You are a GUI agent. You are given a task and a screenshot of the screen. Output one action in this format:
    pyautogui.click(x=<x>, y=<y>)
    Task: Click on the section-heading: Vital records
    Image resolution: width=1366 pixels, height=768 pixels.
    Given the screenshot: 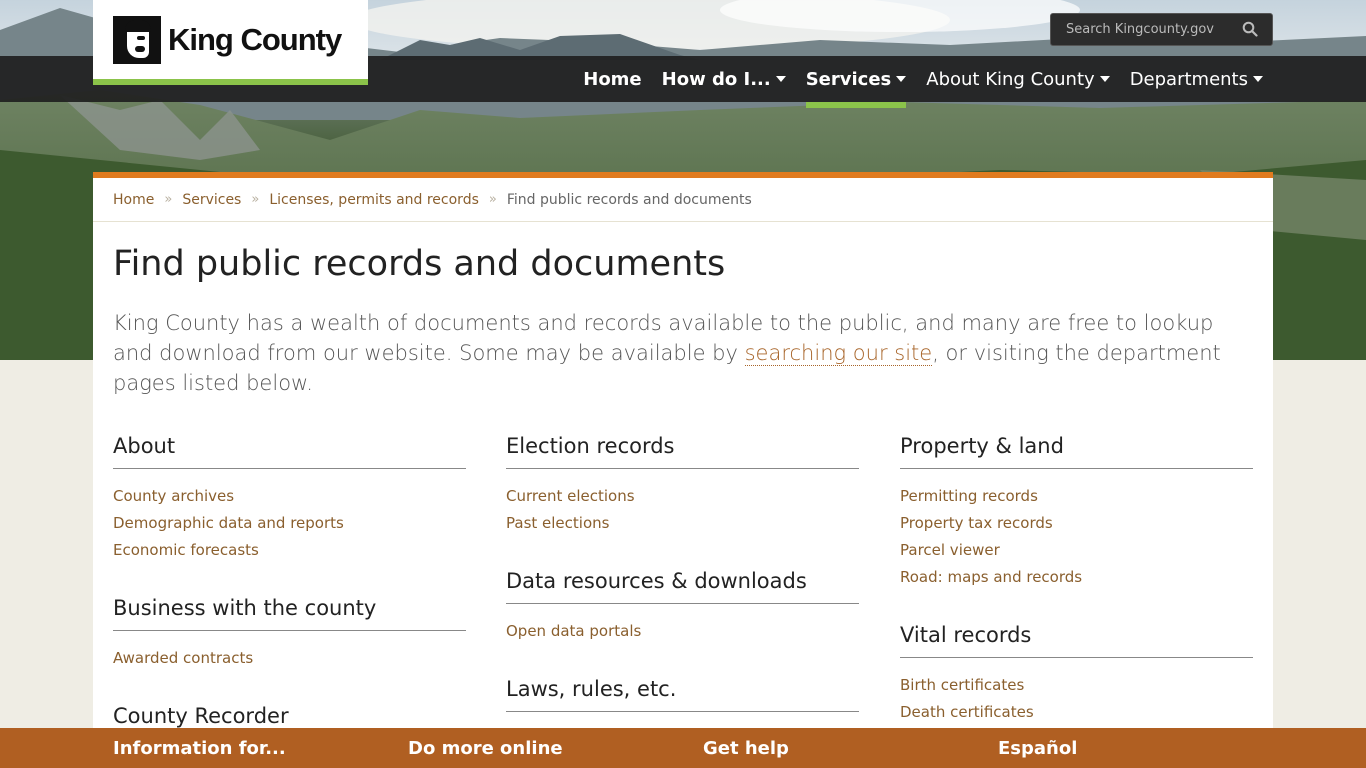 What is the action you would take?
    pyautogui.click(x=1076, y=640)
    